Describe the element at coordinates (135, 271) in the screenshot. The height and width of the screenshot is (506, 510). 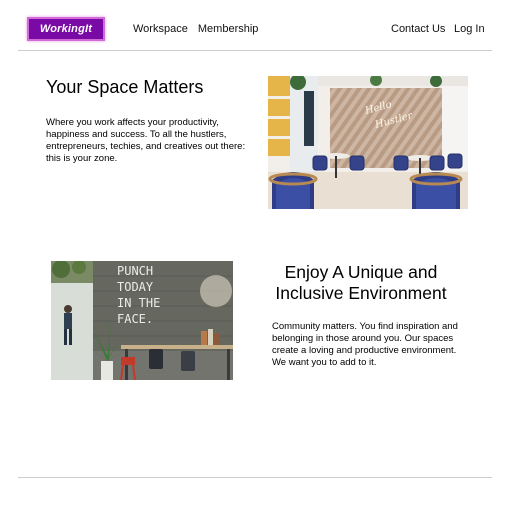
I see `wall-text-line-1: PUNCH` at that location.